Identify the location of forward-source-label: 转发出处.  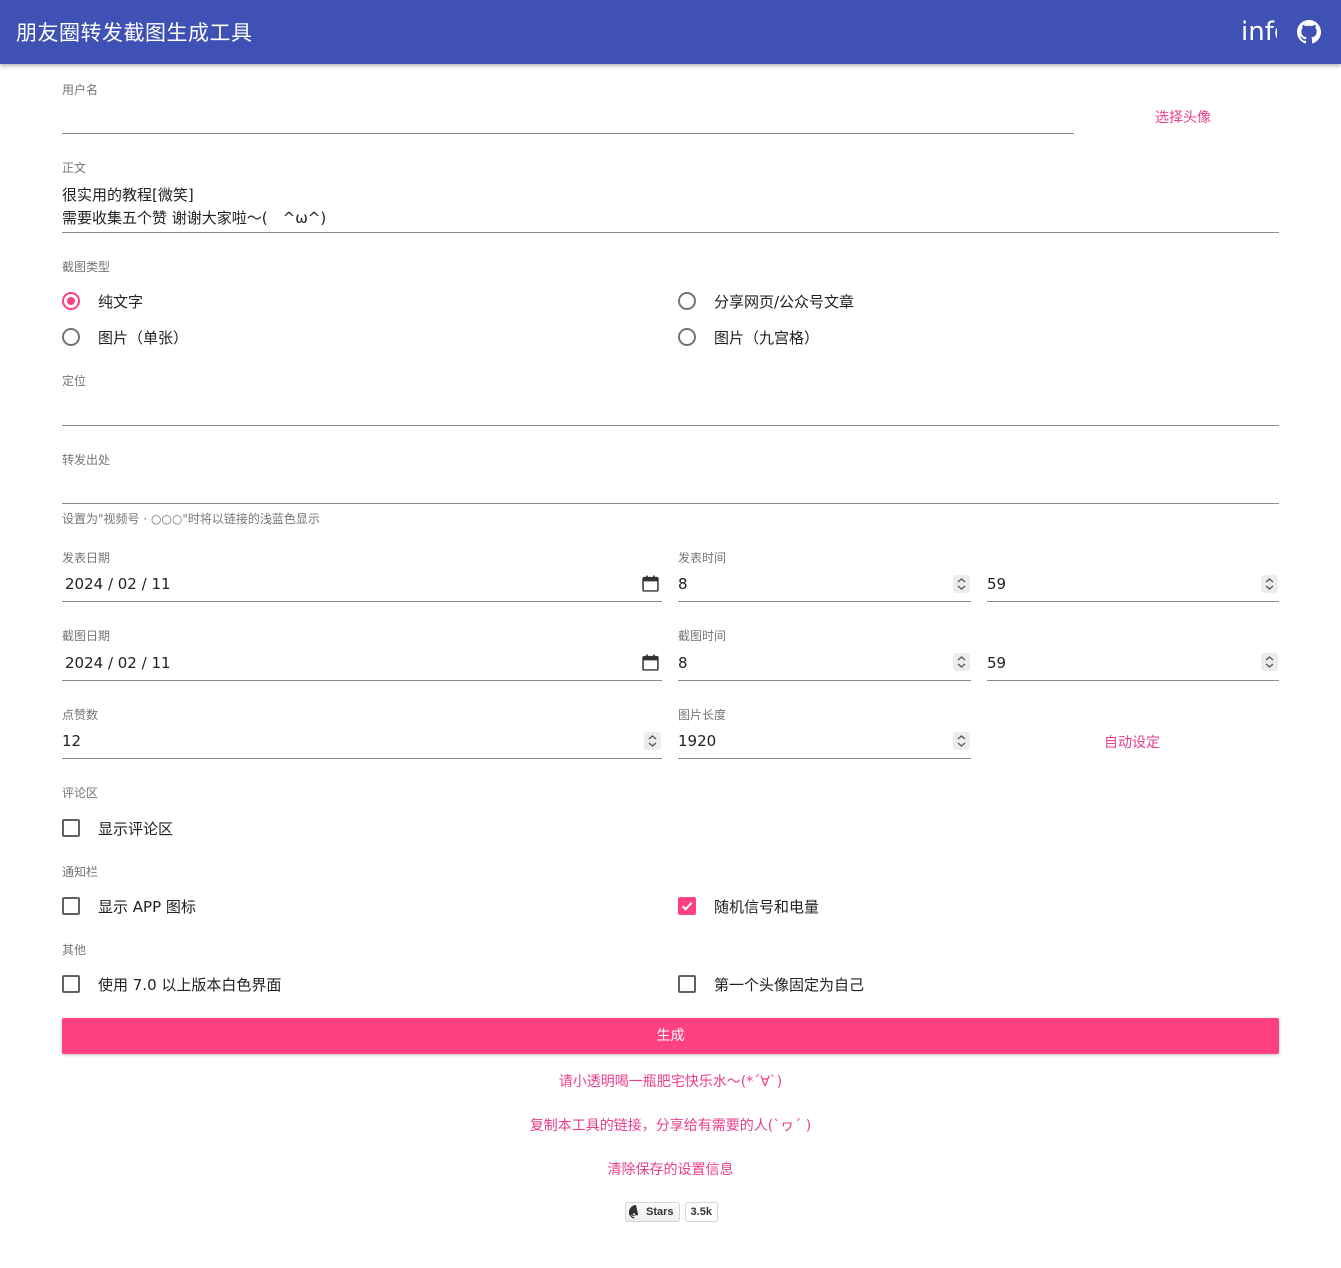
(86, 460).